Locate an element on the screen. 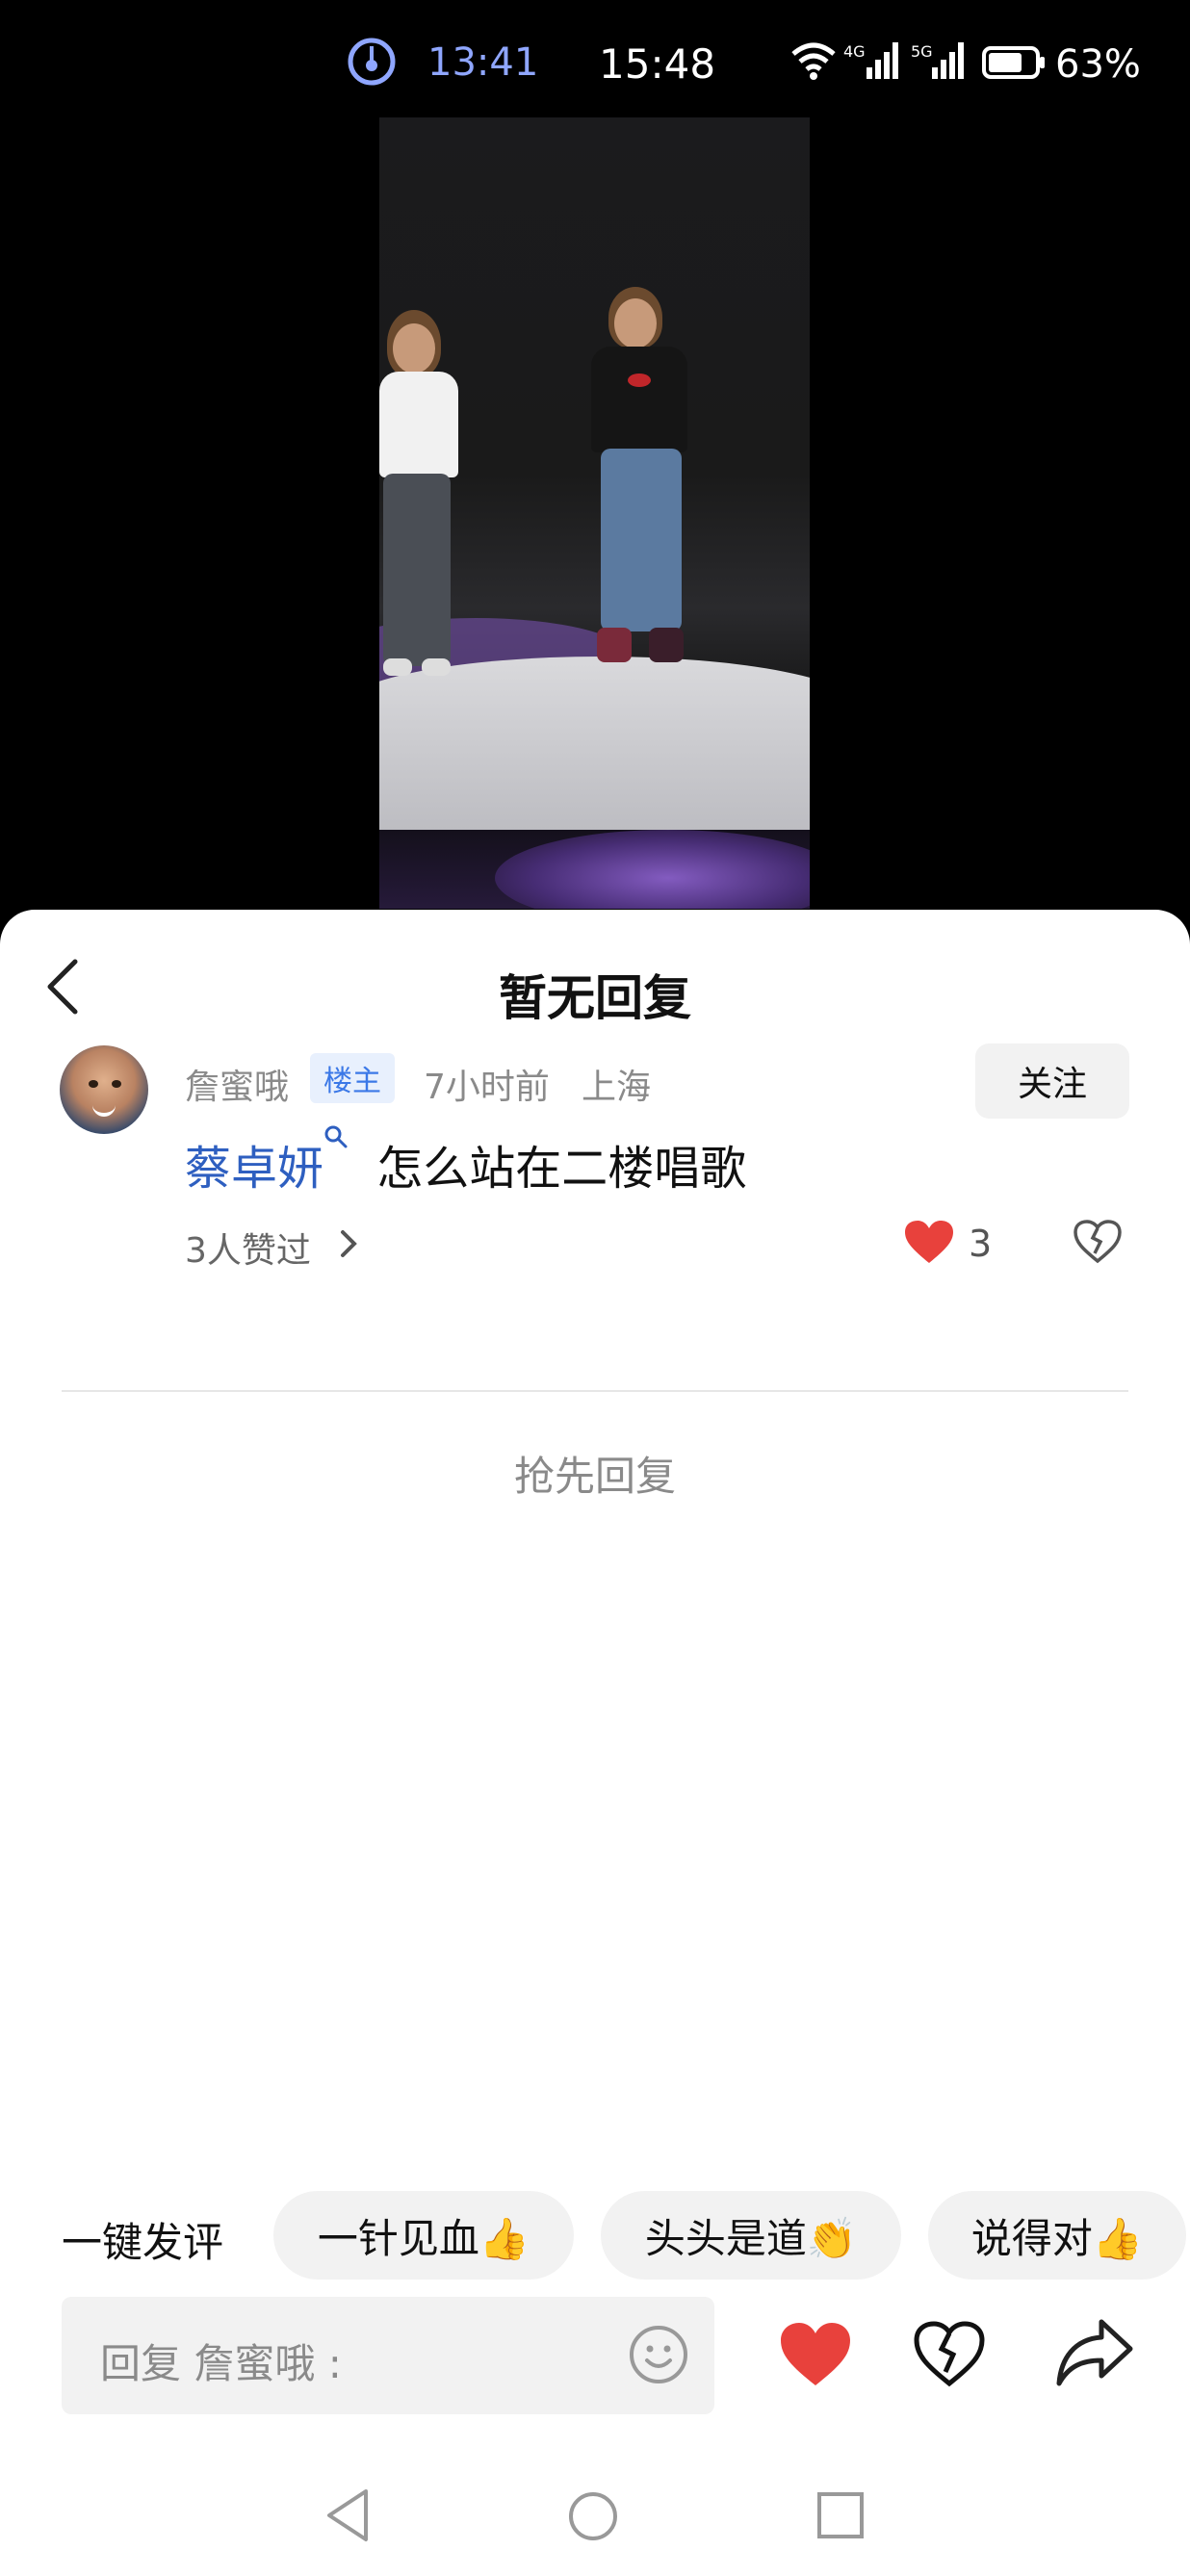 This screenshot has height=2576, width=1190. comment-time: 7小时前 is located at coordinates (487, 1087).